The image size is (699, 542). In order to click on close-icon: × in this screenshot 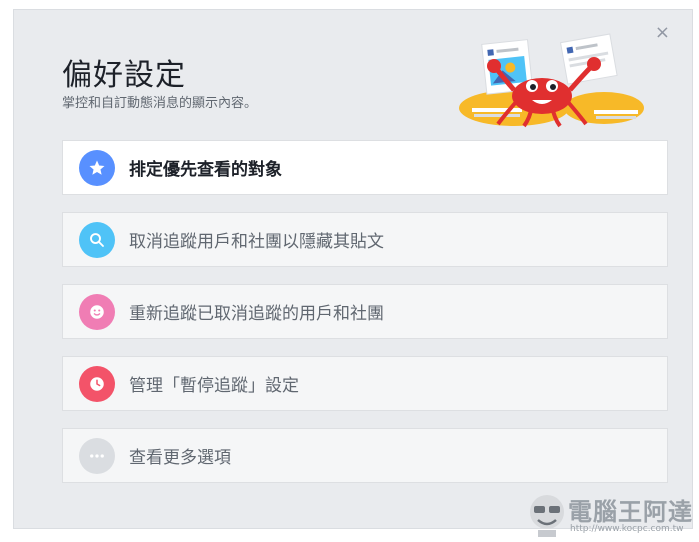, I will do `click(662, 33)`.